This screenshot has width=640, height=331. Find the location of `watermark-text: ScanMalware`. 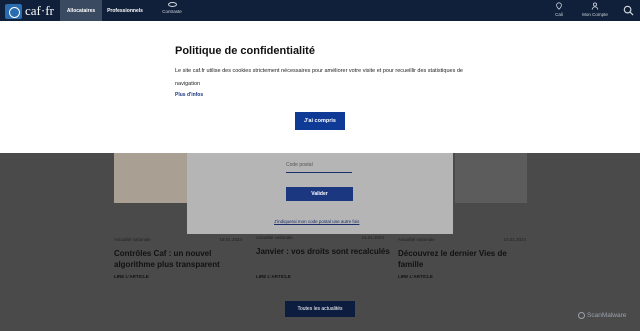

watermark-text: ScanMalware is located at coordinates (607, 315).